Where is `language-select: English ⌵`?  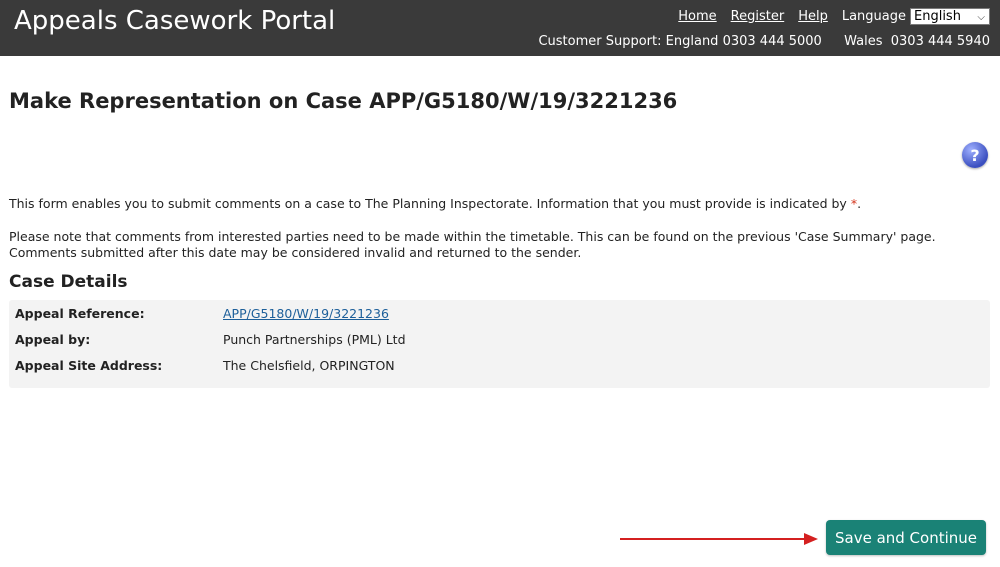
language-select: English ⌵ is located at coordinates (950, 16).